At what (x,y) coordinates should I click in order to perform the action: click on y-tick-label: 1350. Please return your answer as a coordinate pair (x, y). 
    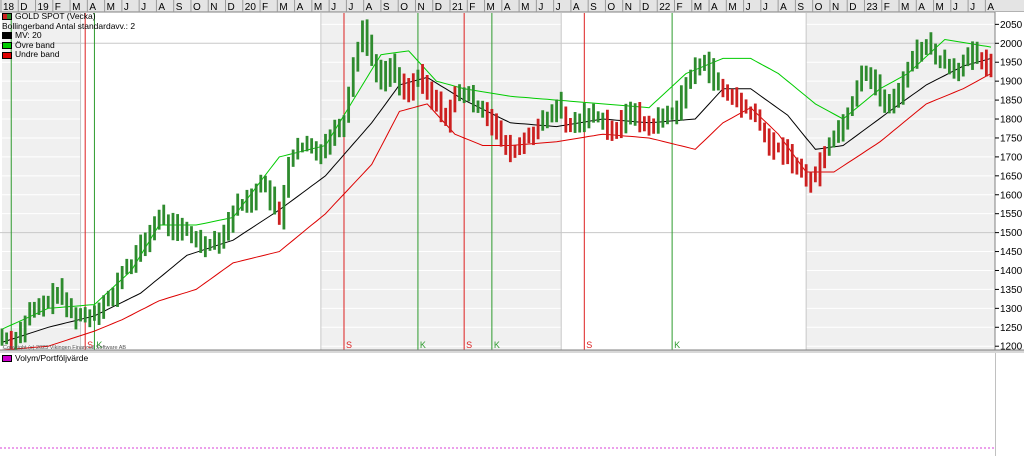
    Looking at the image, I should click on (1011, 290).